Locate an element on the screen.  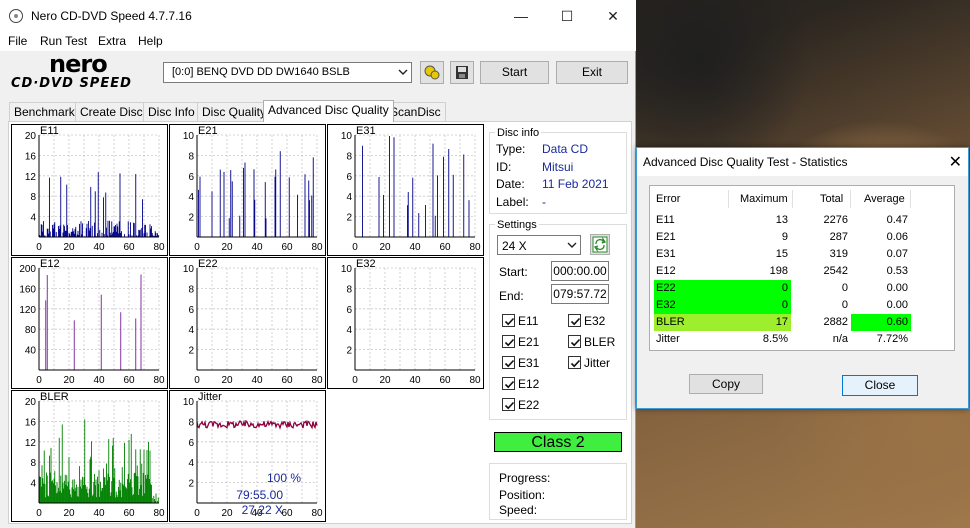
tab-advanced-disc-quality: Advanced Disc Quality is located at coordinates (328, 111).